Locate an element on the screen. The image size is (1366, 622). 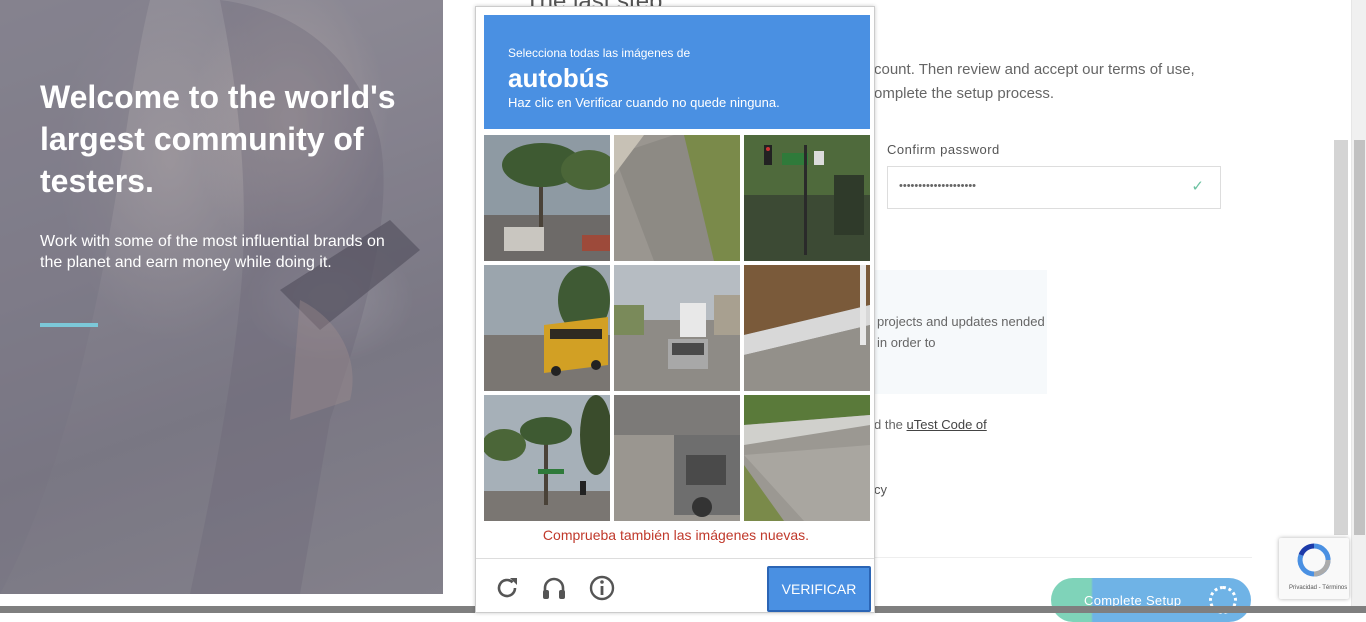
truck-street-tile is located at coordinates (677, 328).